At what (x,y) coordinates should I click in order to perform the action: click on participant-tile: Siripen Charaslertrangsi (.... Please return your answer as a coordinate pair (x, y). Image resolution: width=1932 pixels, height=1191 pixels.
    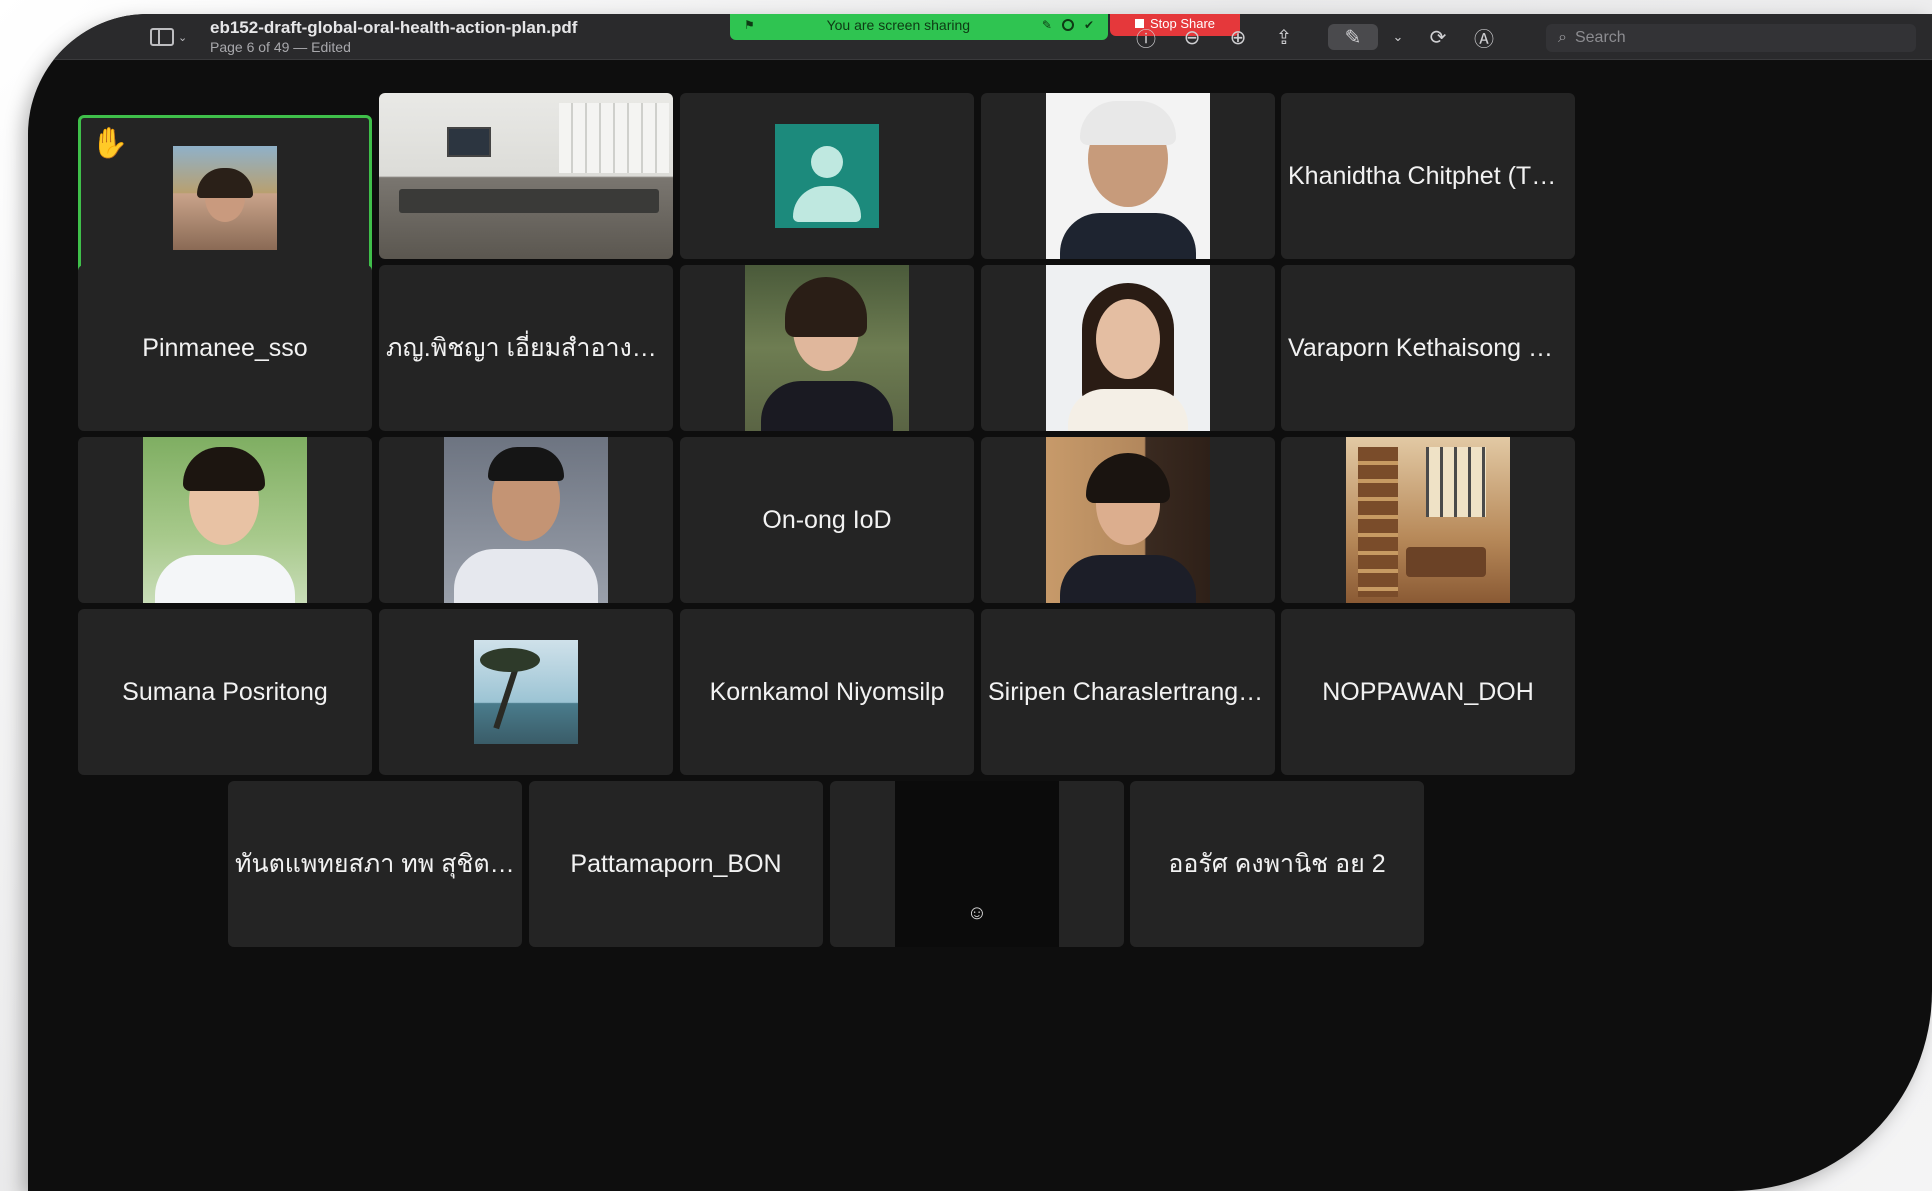
    Looking at the image, I should click on (1128, 692).